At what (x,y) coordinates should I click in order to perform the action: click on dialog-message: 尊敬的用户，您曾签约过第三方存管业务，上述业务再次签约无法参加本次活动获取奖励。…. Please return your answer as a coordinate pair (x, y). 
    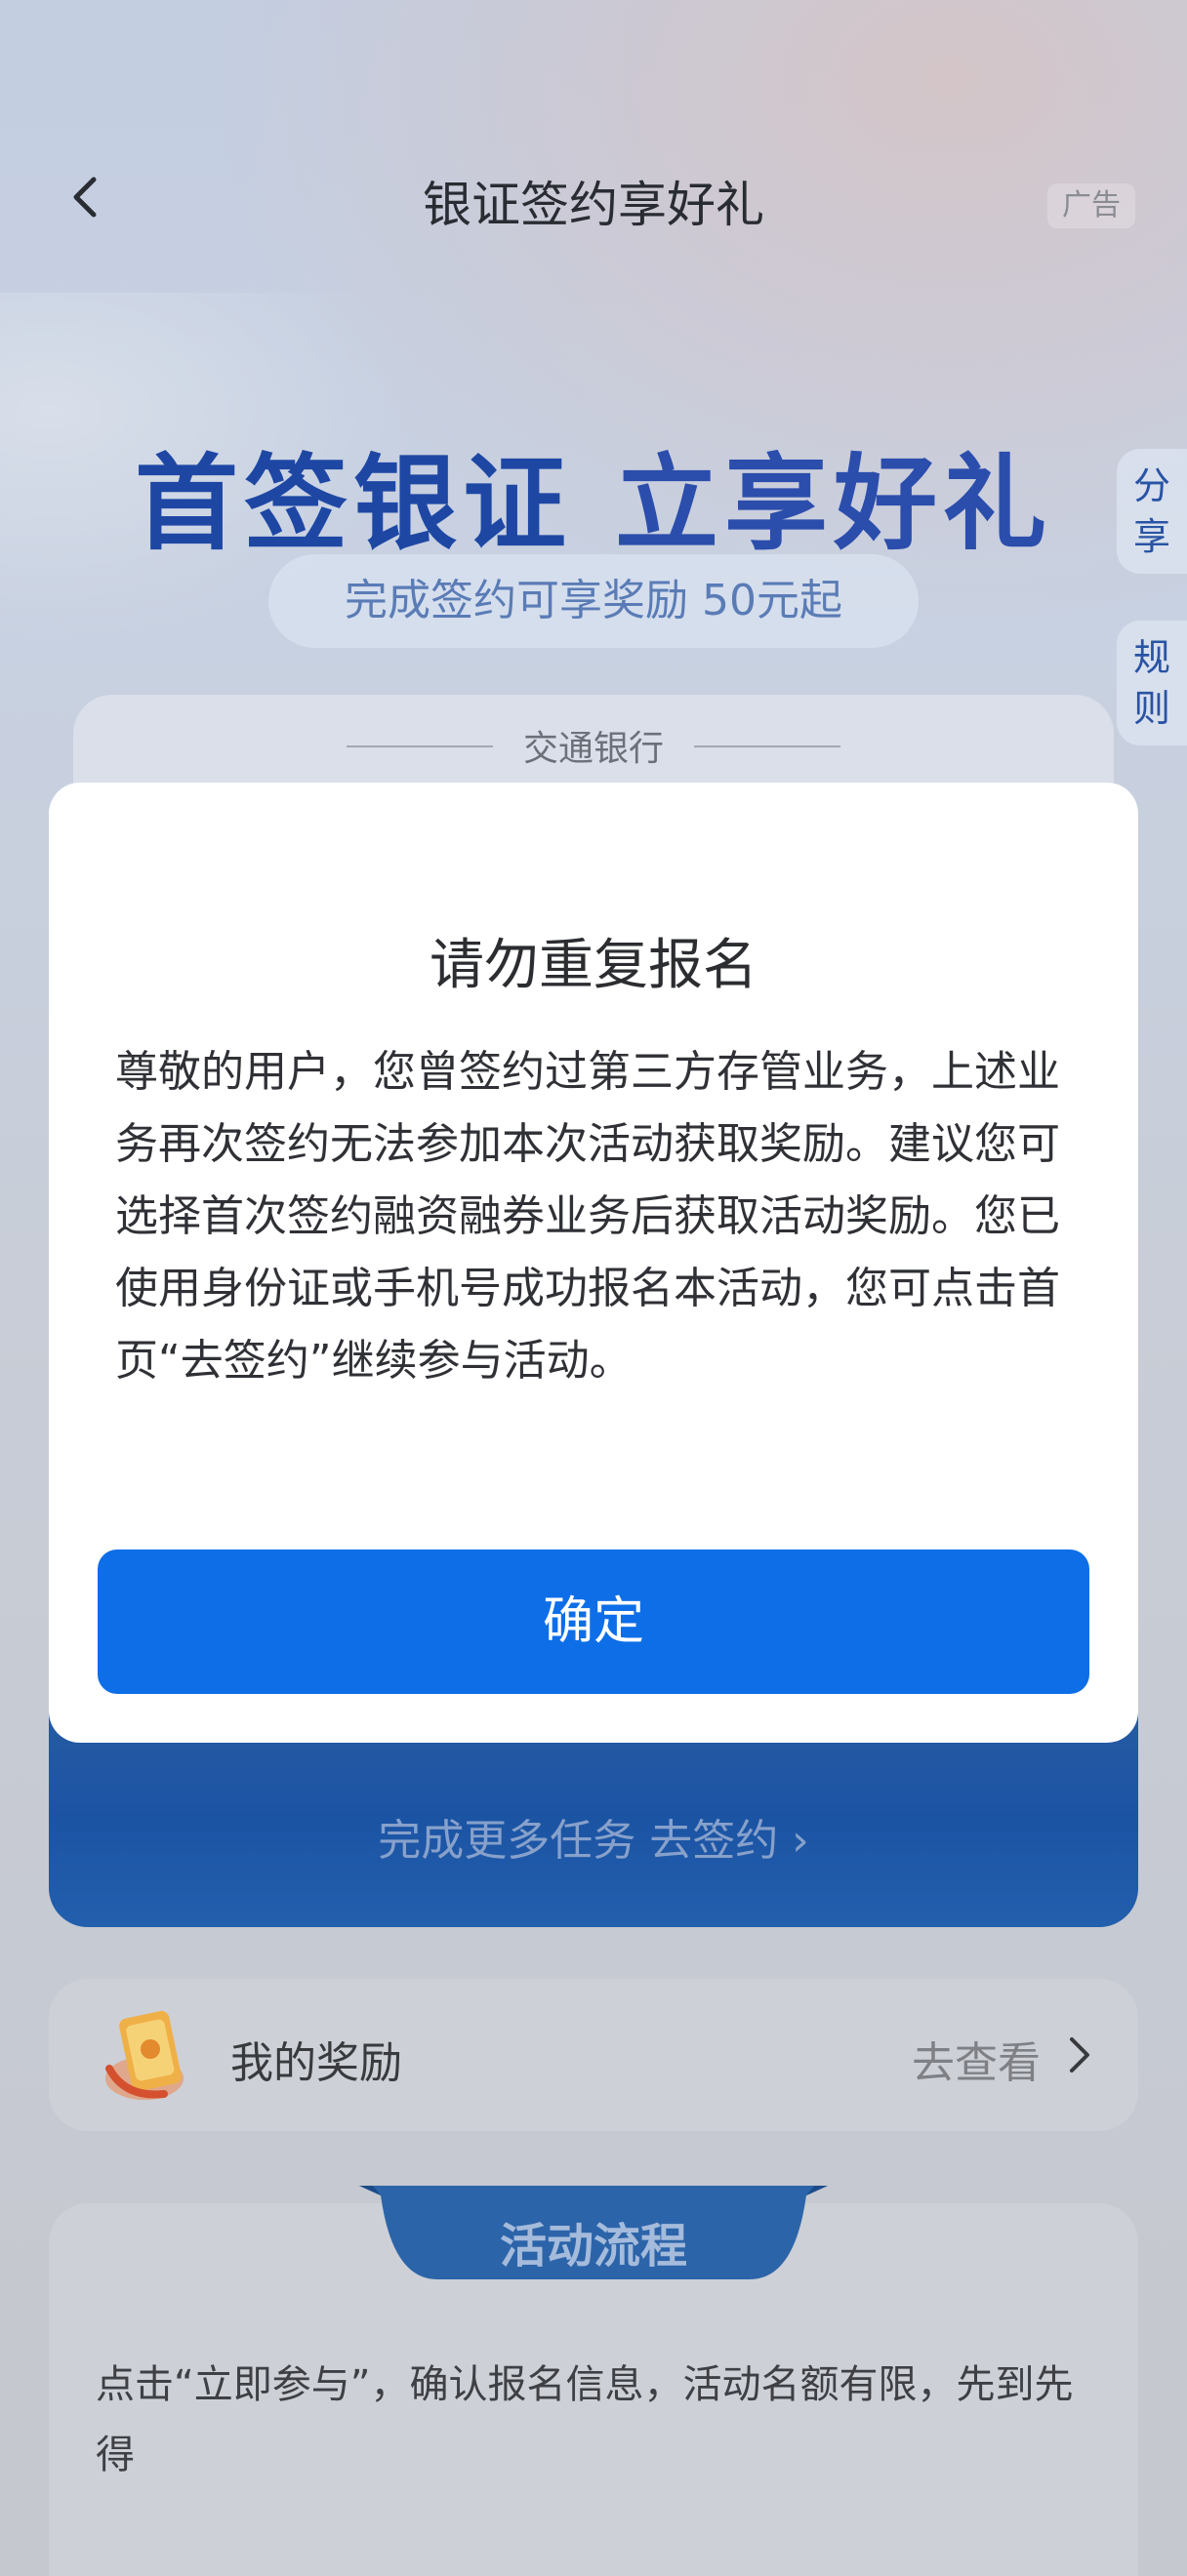
    Looking at the image, I should click on (587, 1216).